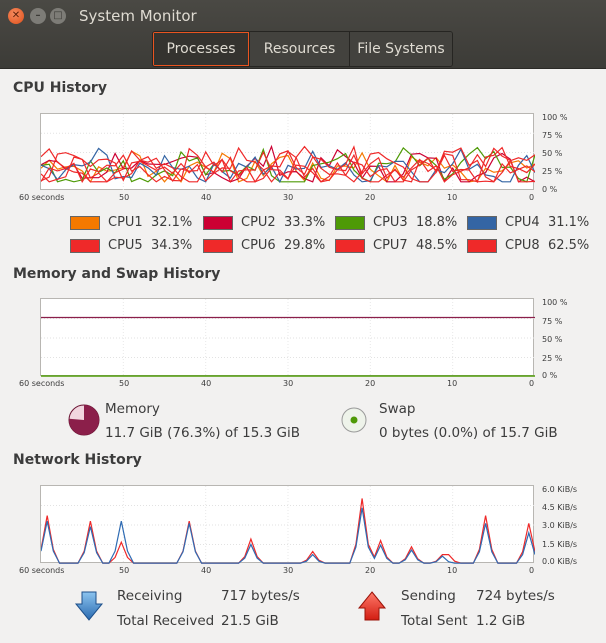 The height and width of the screenshot is (643, 606). I want to click on cpu-y-label-75: 75 %, so click(552, 135).